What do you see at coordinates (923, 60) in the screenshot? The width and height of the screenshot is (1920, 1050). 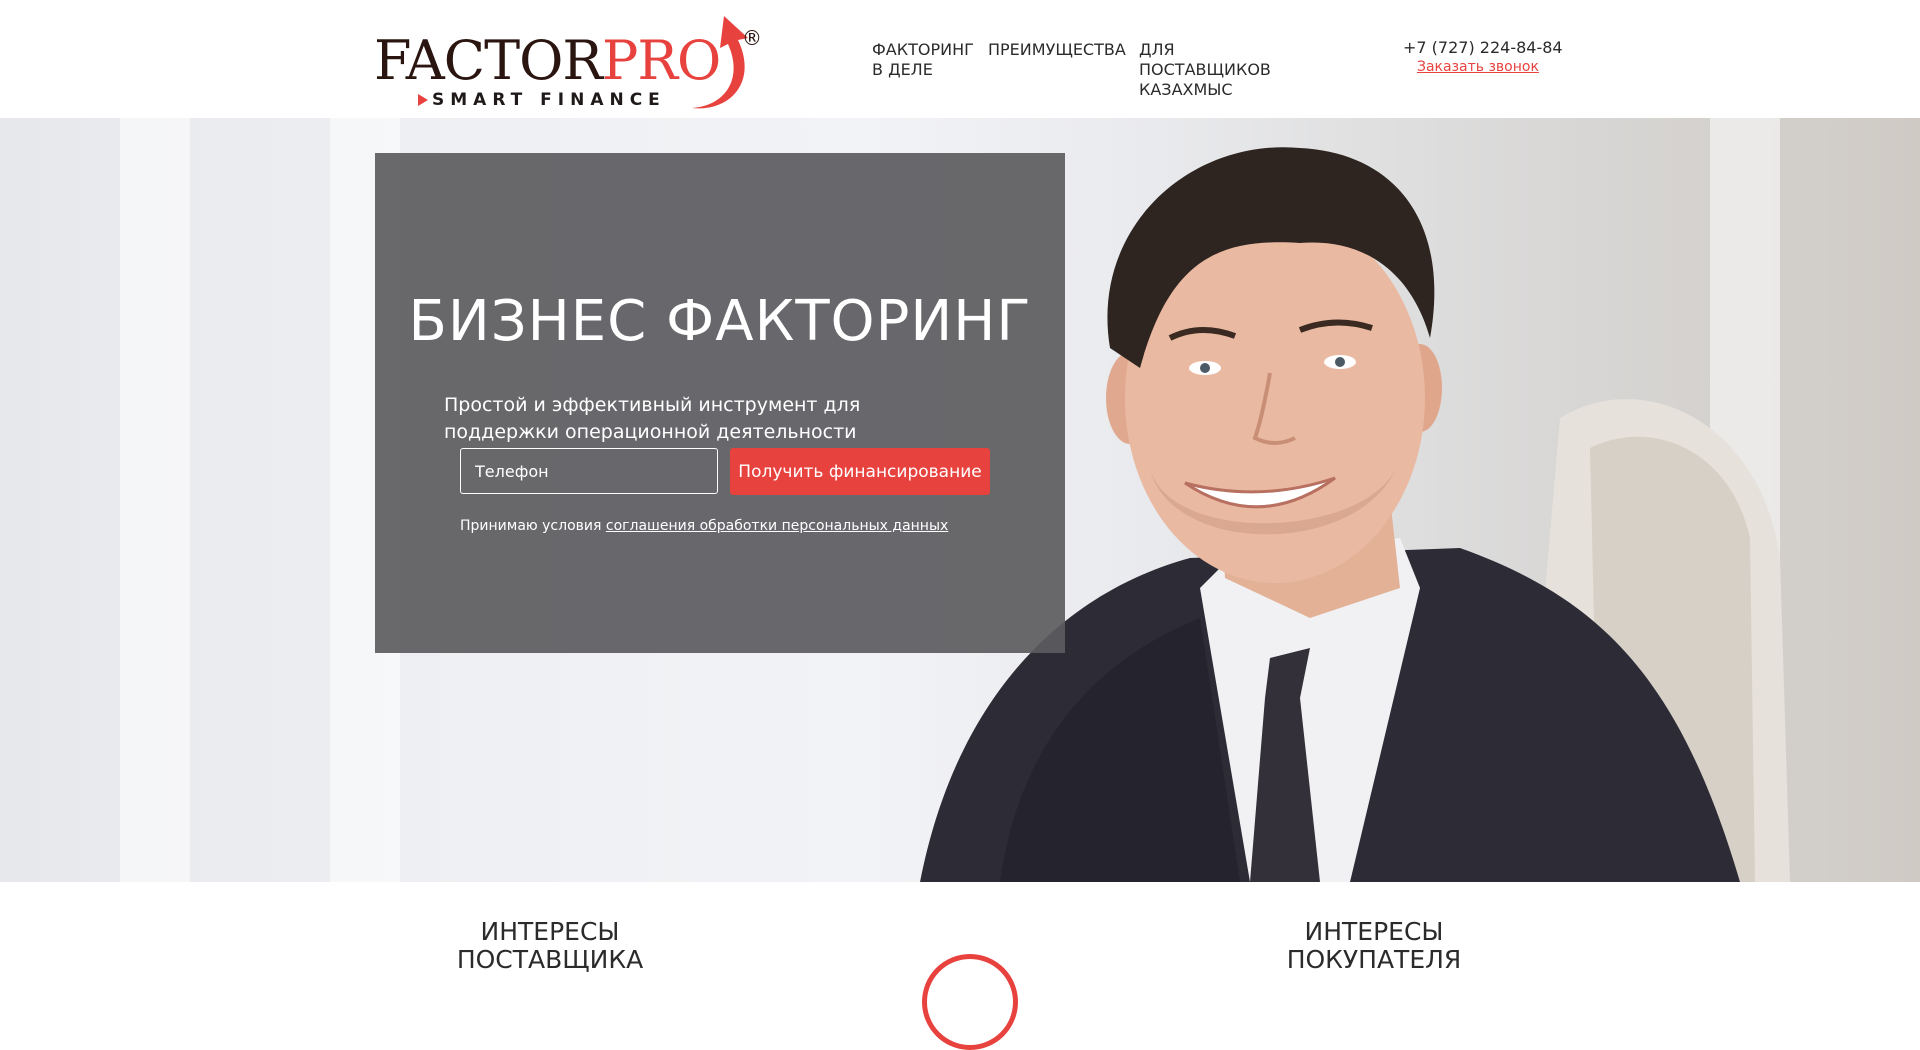 I see `nav-factoring-in-action: ФАКТОРИНГ В ДЕЛЕ` at bounding box center [923, 60].